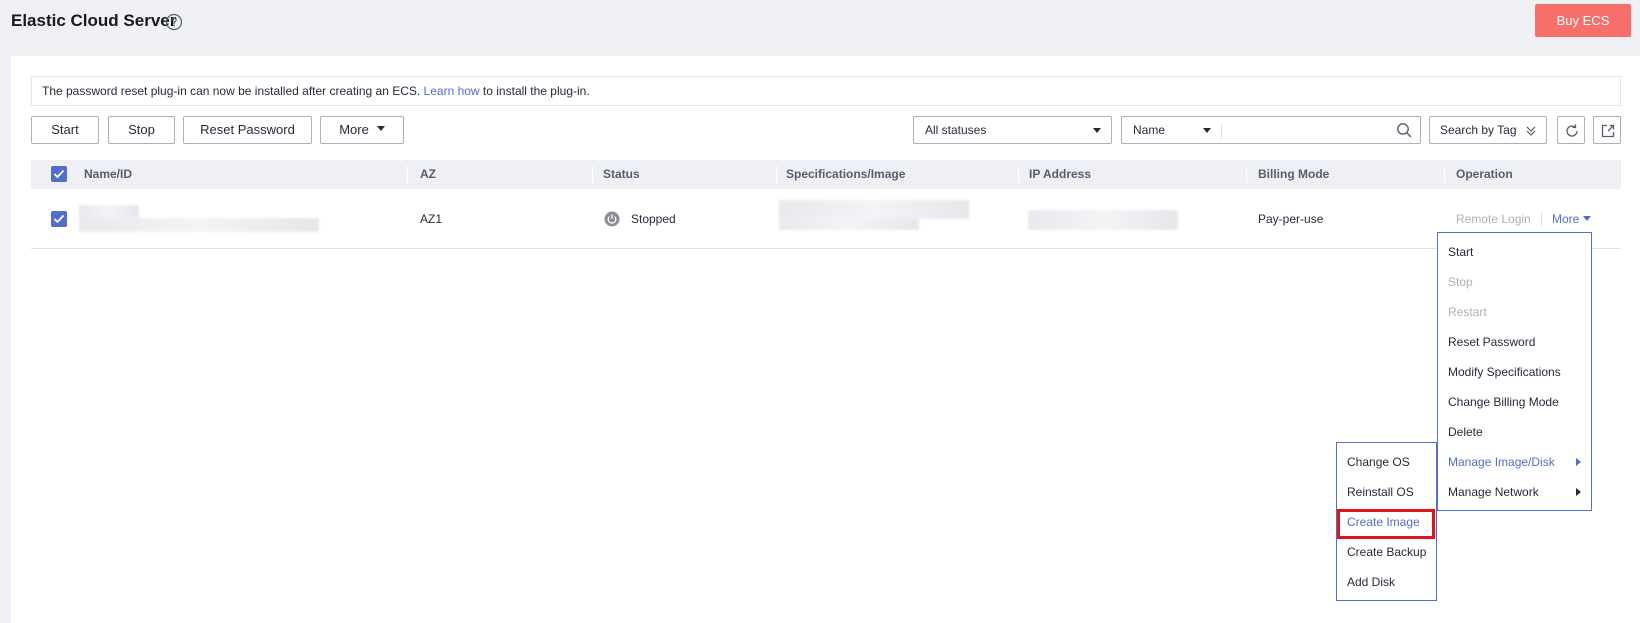 This screenshot has width=1640, height=623. Describe the element at coordinates (1221, 131) in the screenshot. I see `search-divider` at that location.